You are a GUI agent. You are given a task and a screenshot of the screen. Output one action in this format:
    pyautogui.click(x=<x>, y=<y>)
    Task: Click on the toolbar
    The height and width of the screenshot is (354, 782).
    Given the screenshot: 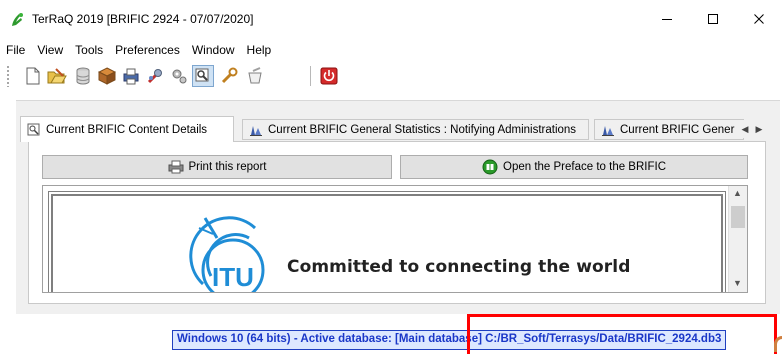 What is the action you would take?
    pyautogui.click(x=391, y=76)
    